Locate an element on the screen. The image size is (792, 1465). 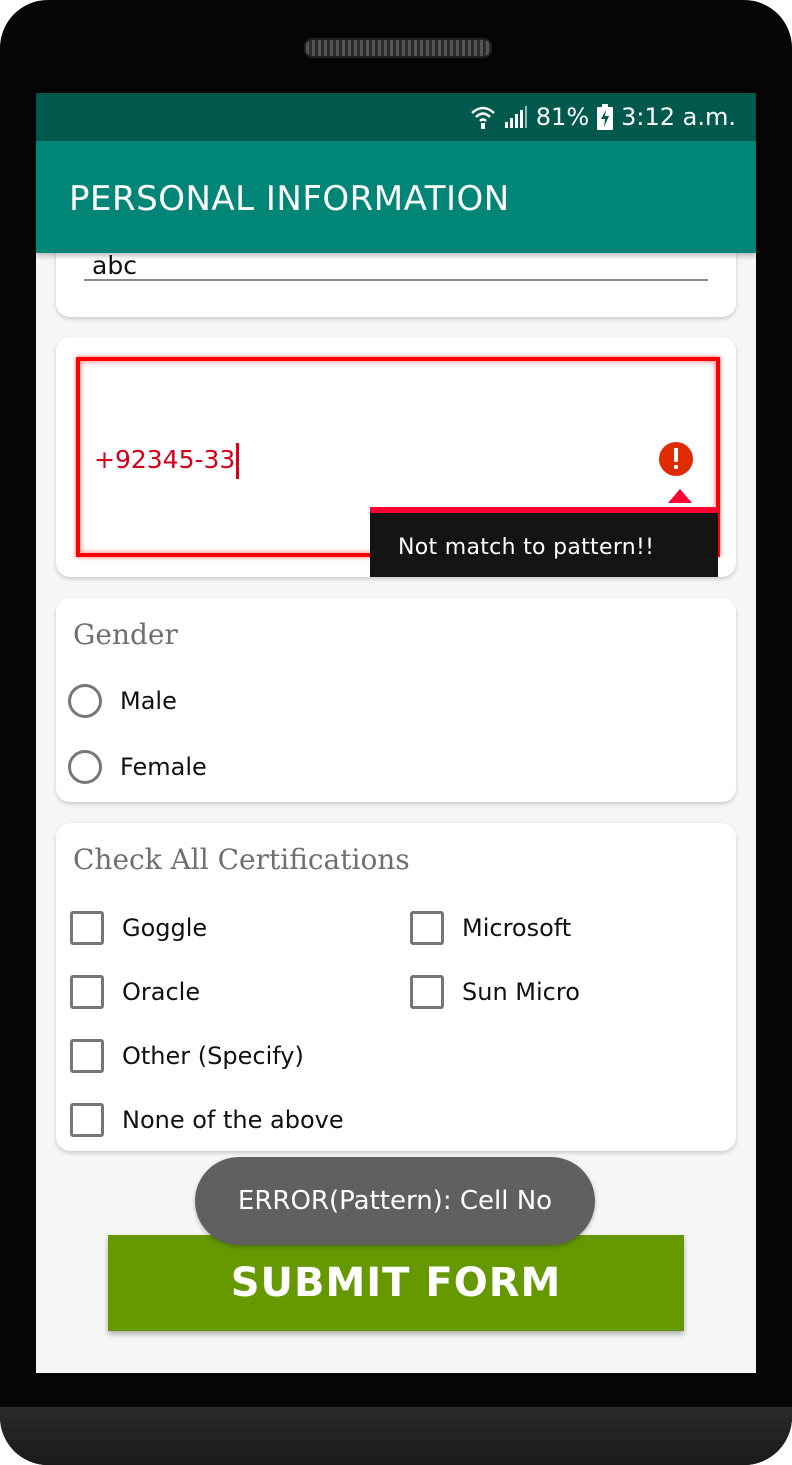
checkbox-oracle: Oracle is located at coordinates (135, 992).